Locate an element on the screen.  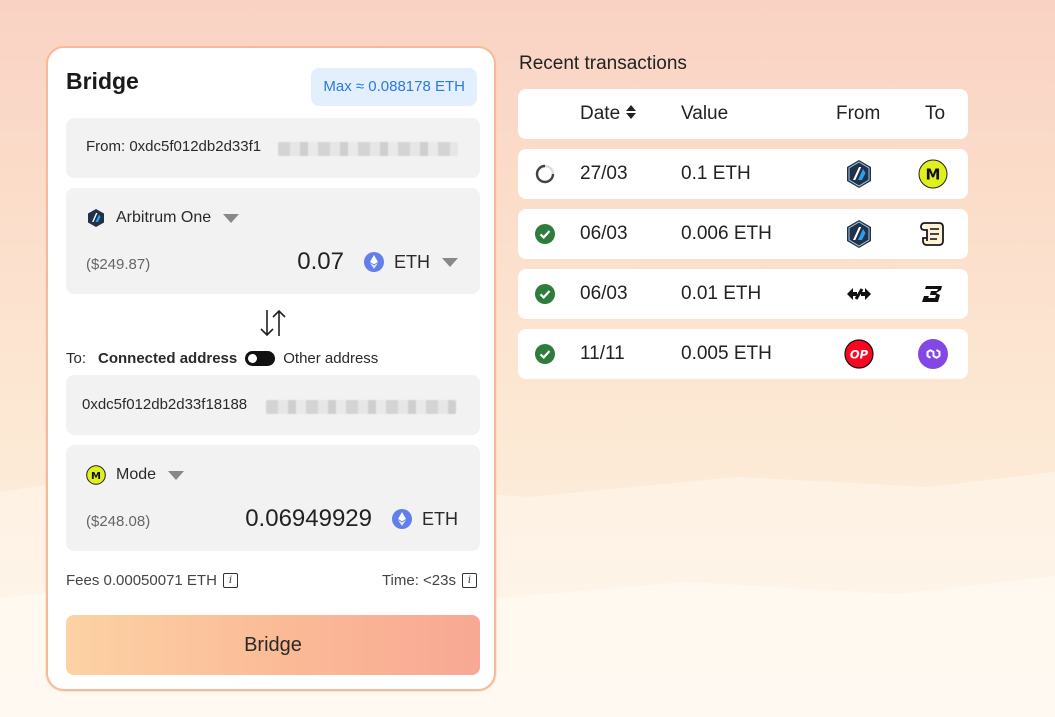
value-column-header: Value is located at coordinates (705, 113).